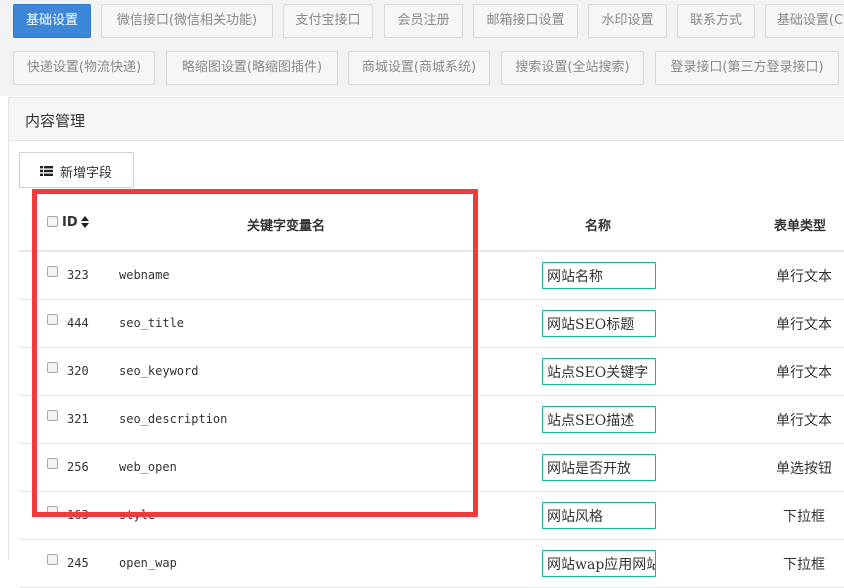  I want to click on tab-basic-settings-c: 基础设置(C, so click(804, 21).